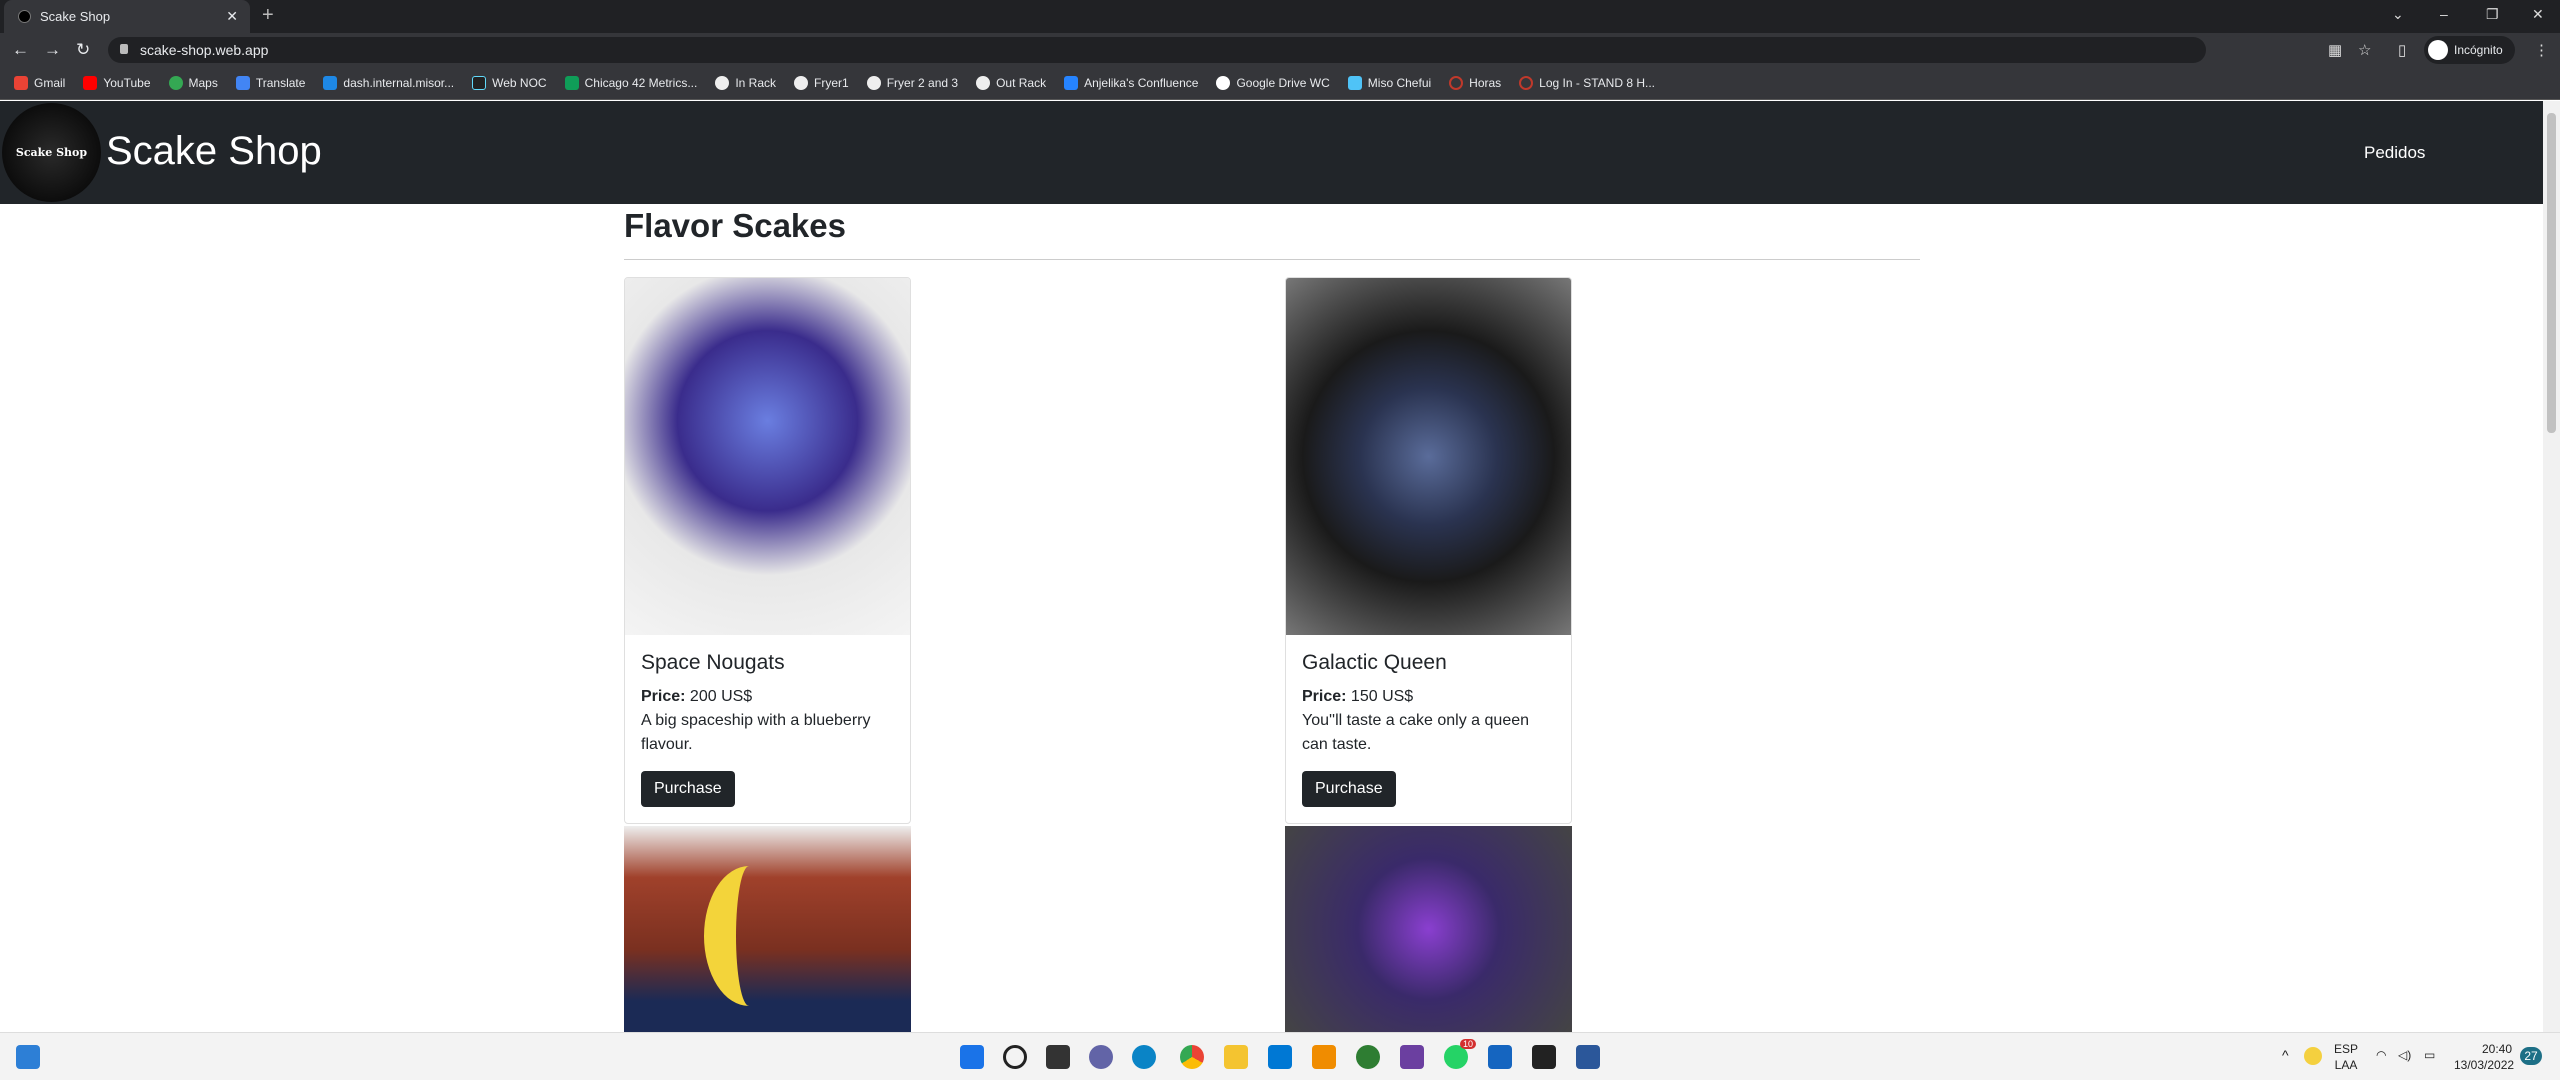  I want to click on bookmark: In Rack, so click(745, 83).